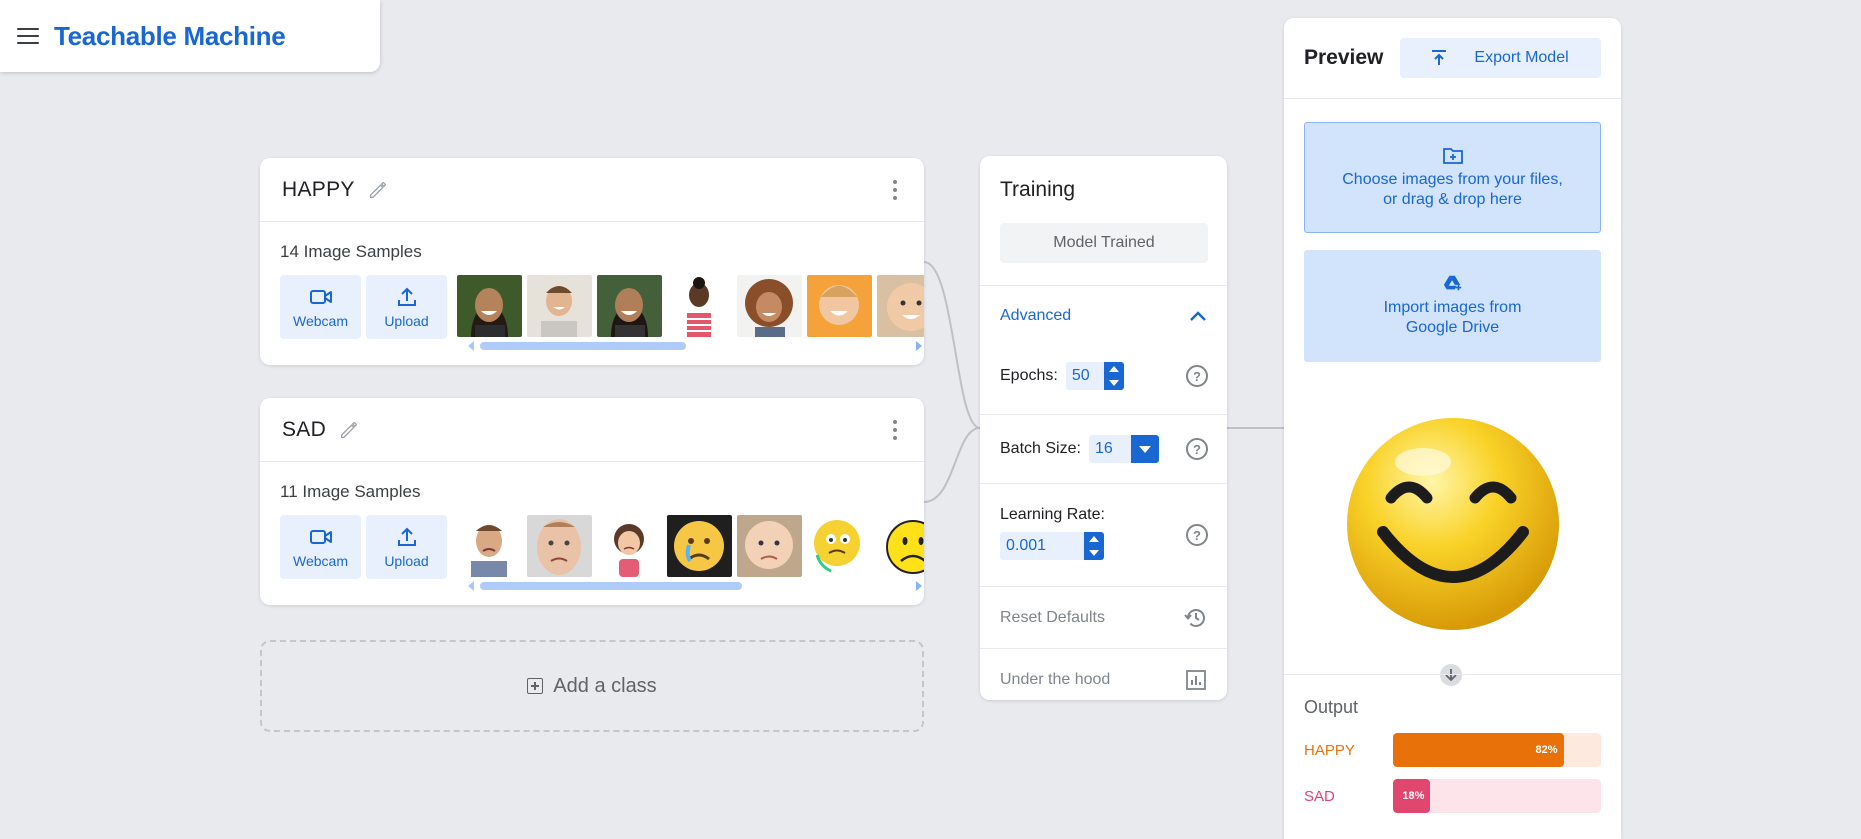 Image resolution: width=1861 pixels, height=839 pixels. Describe the element at coordinates (1452, 155) in the screenshot. I see `folder-add-icon` at that location.